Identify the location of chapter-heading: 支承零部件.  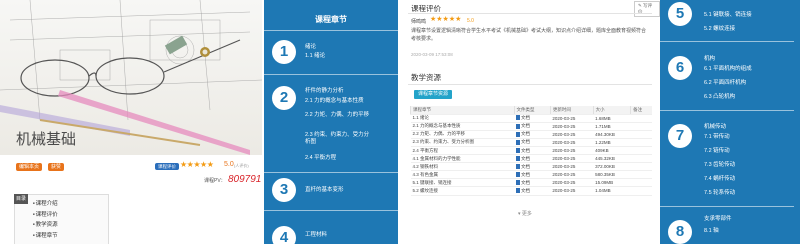
(718, 218).